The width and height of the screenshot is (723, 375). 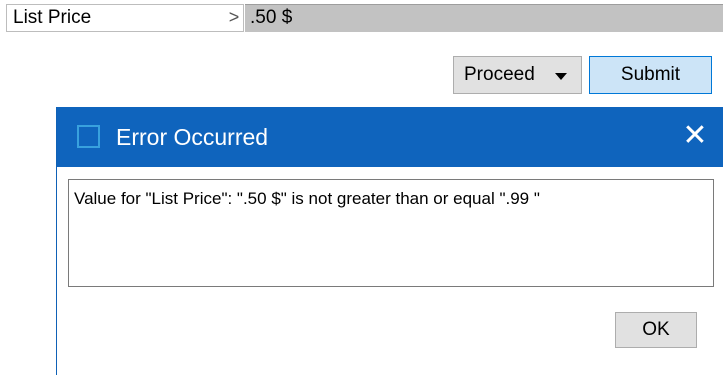 I want to click on close-icon: ✕, so click(x=695, y=137).